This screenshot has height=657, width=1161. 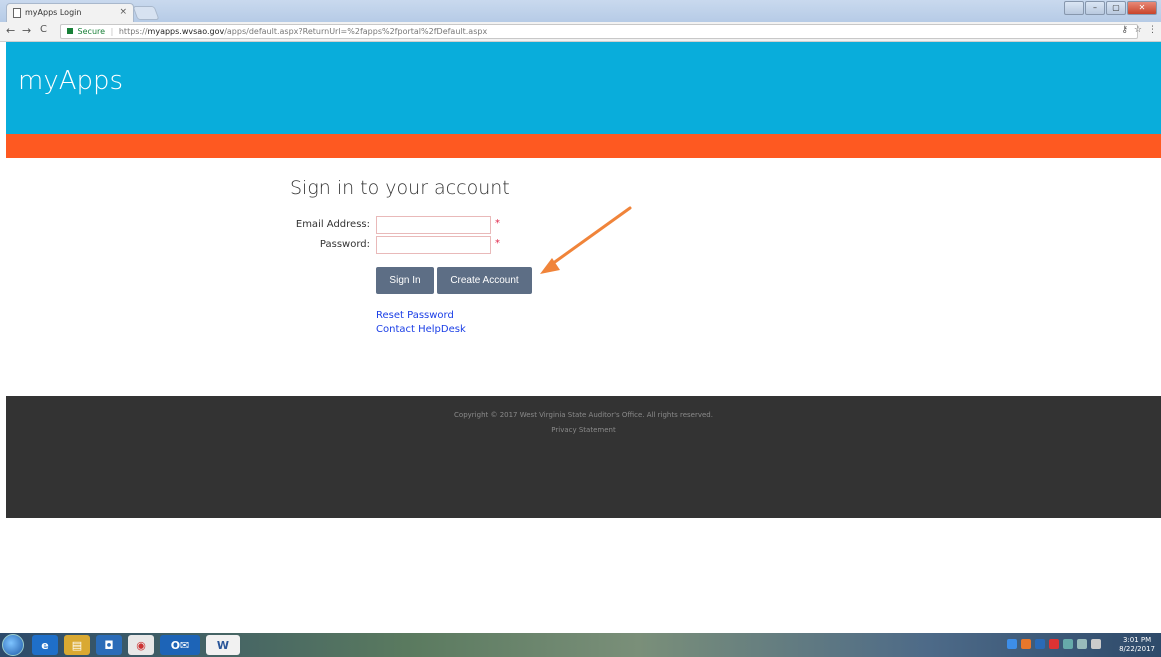 I want to click on close-icon: ✕, so click(x=1142, y=8).